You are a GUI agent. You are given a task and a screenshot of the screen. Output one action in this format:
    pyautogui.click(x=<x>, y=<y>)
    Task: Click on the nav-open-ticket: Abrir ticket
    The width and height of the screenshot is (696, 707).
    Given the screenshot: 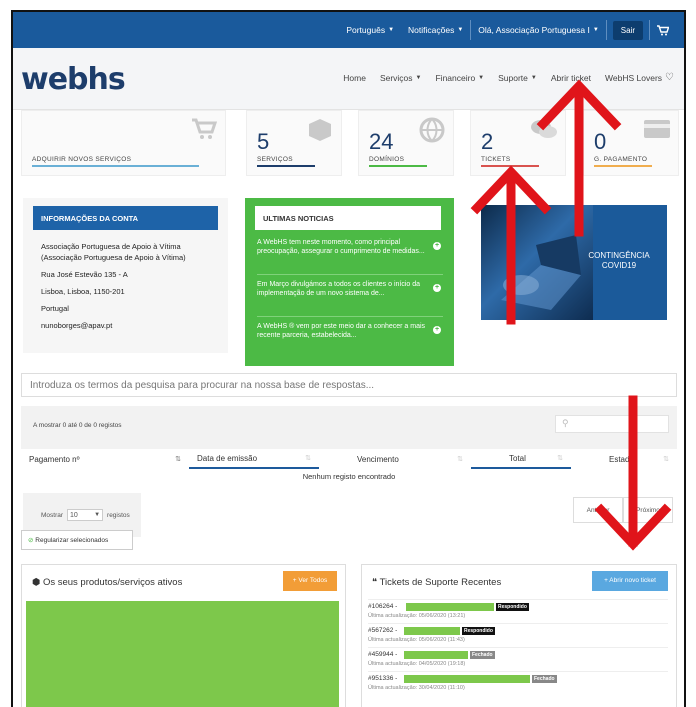 What is the action you would take?
    pyautogui.click(x=571, y=77)
    